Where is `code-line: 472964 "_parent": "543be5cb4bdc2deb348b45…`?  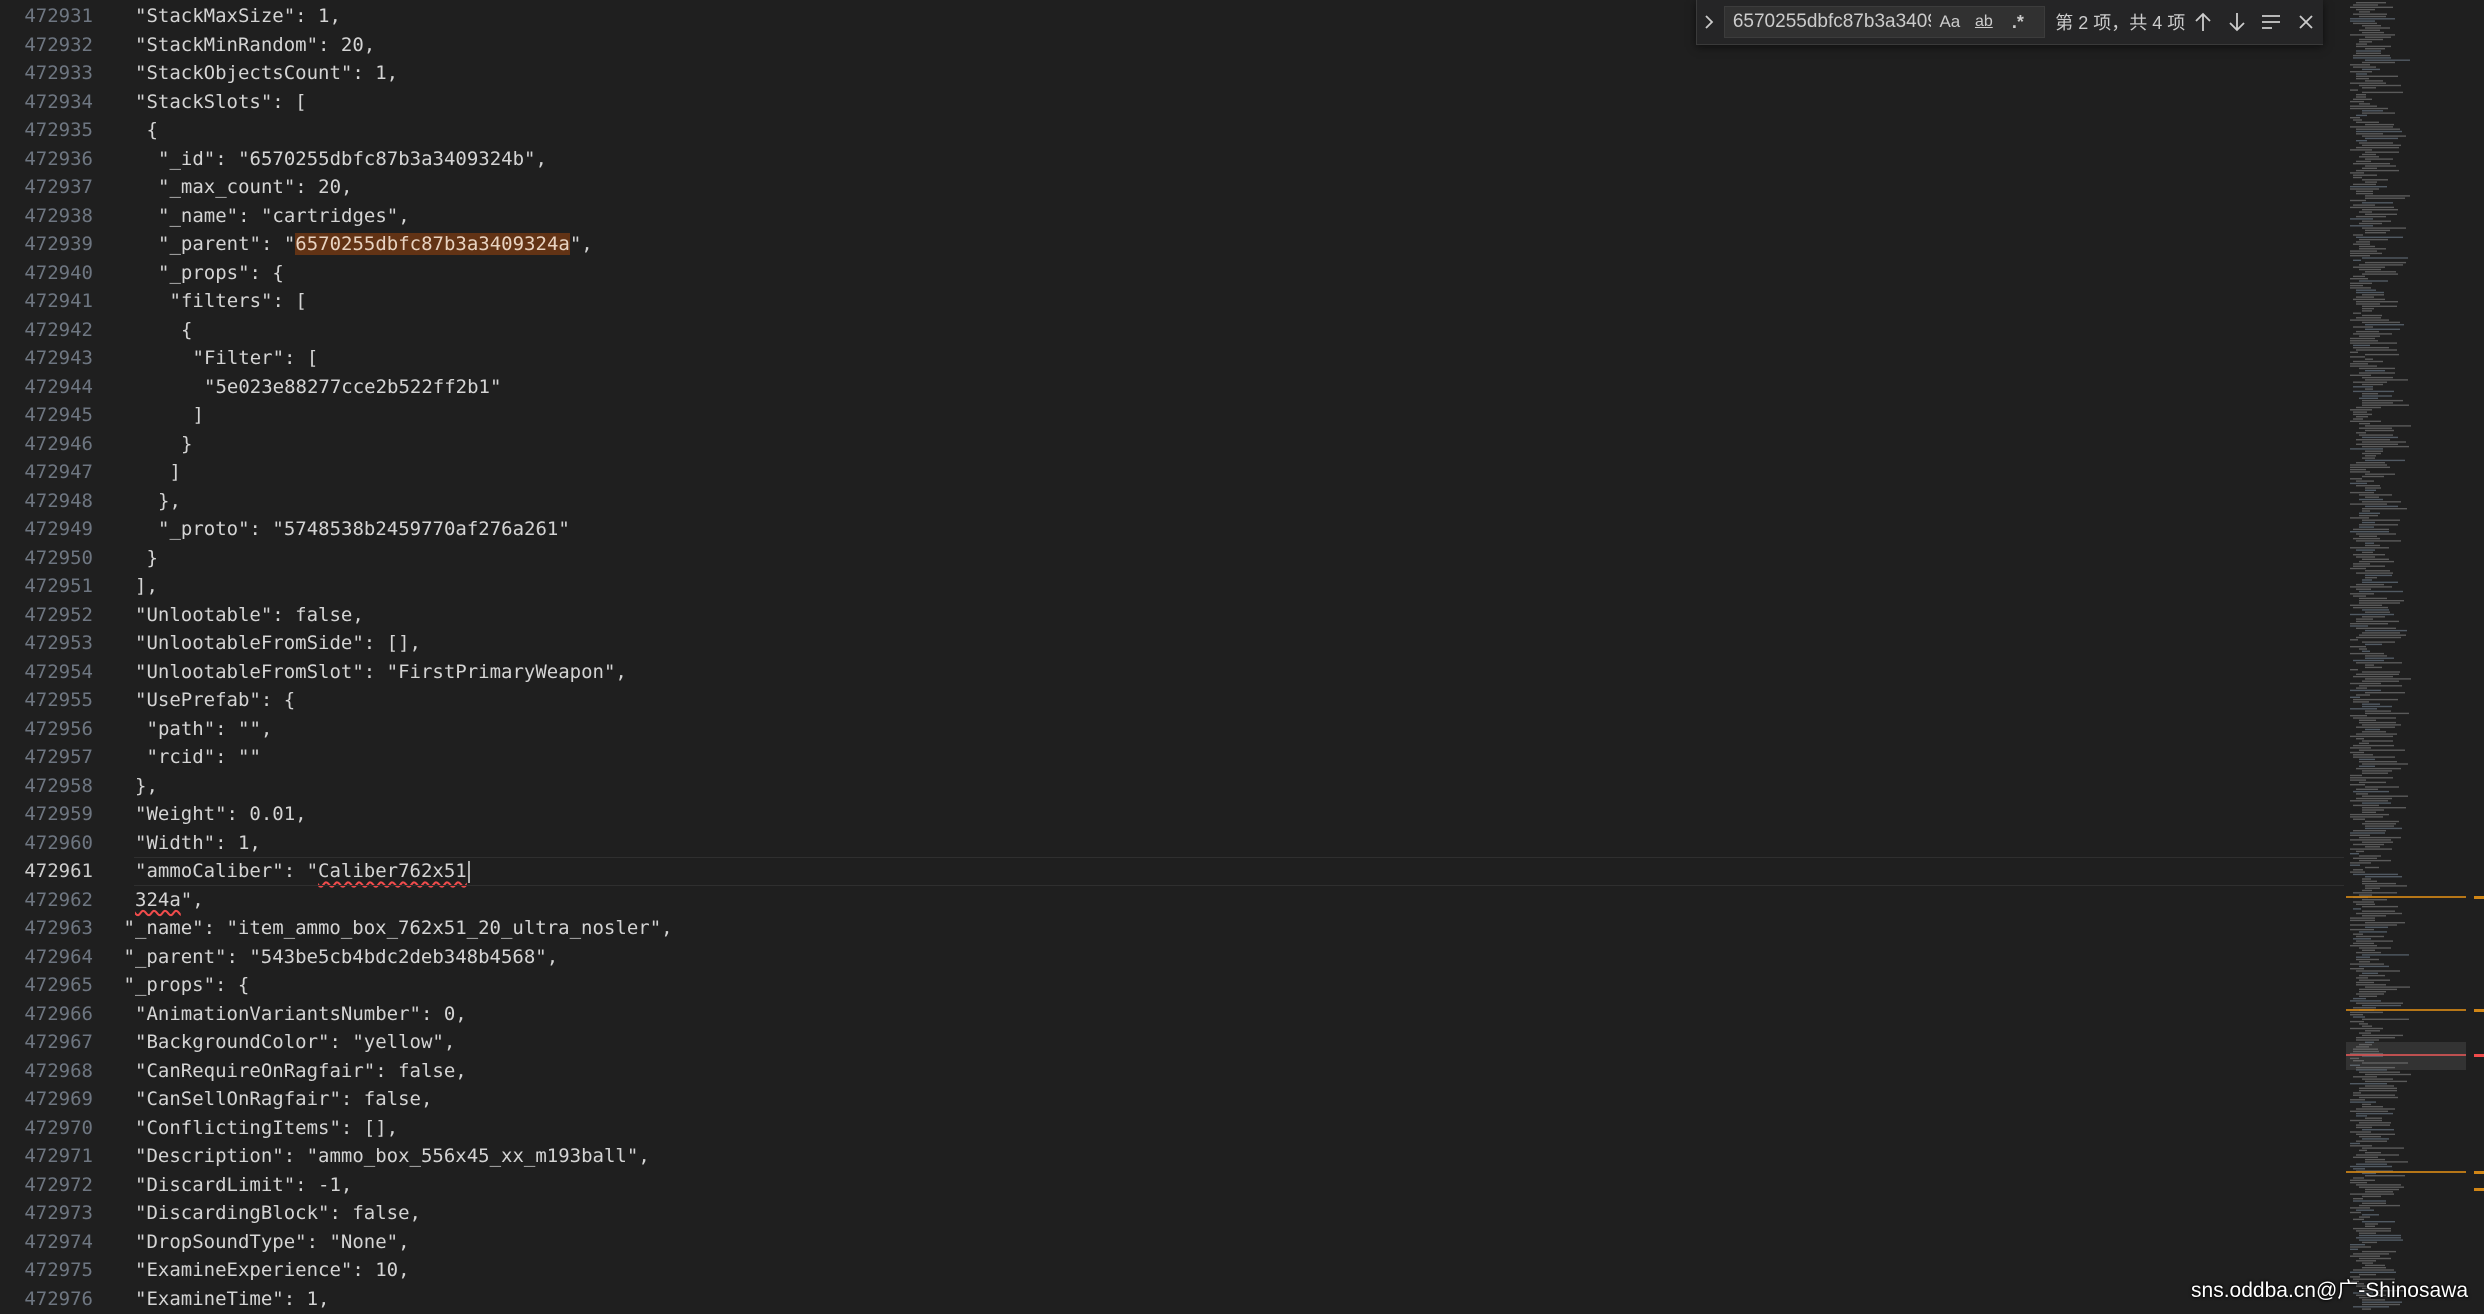
code-line: 472964 "_parent": "543be5cb4bdc2deb348b45… is located at coordinates (1173, 957).